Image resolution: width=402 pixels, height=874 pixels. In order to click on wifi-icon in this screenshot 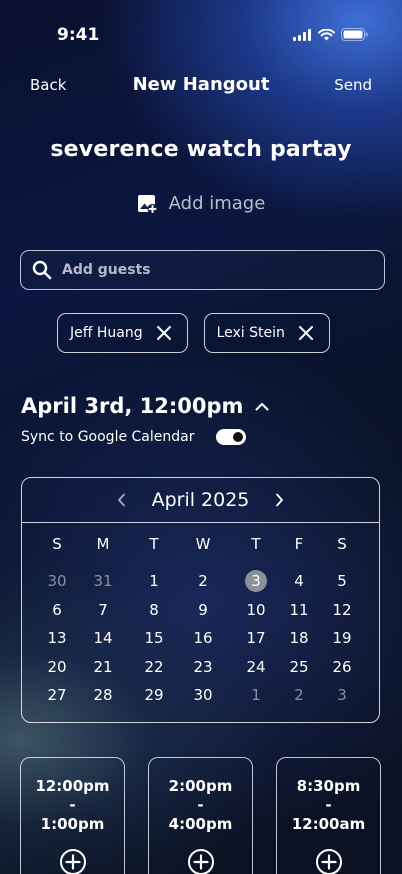, I will do `click(326, 34)`.